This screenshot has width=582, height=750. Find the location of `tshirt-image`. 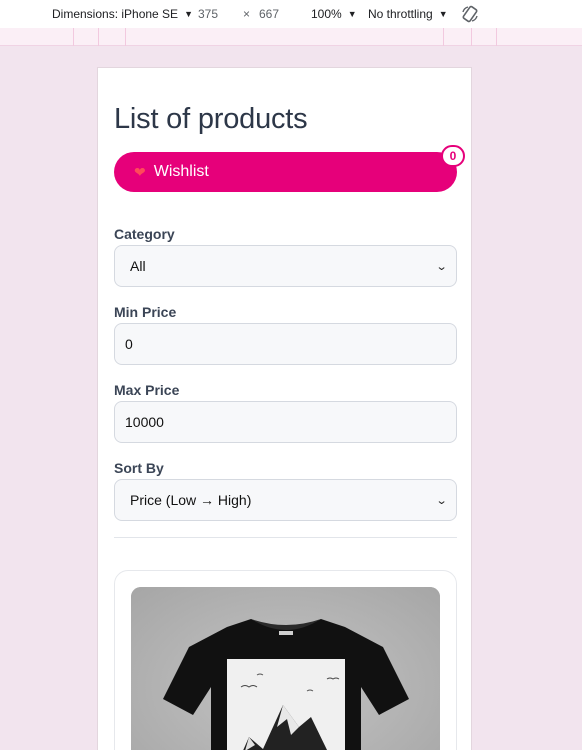

tshirt-image is located at coordinates (285, 668).